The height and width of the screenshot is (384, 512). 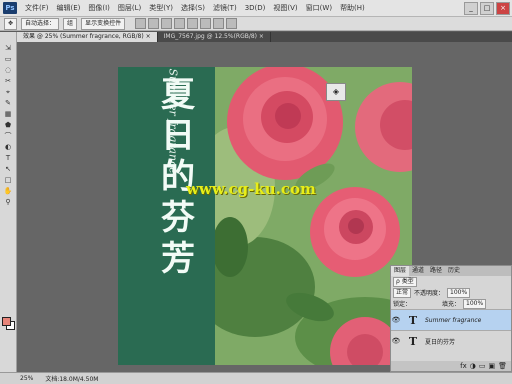 I want to click on align-icons, so click(x=186, y=23).